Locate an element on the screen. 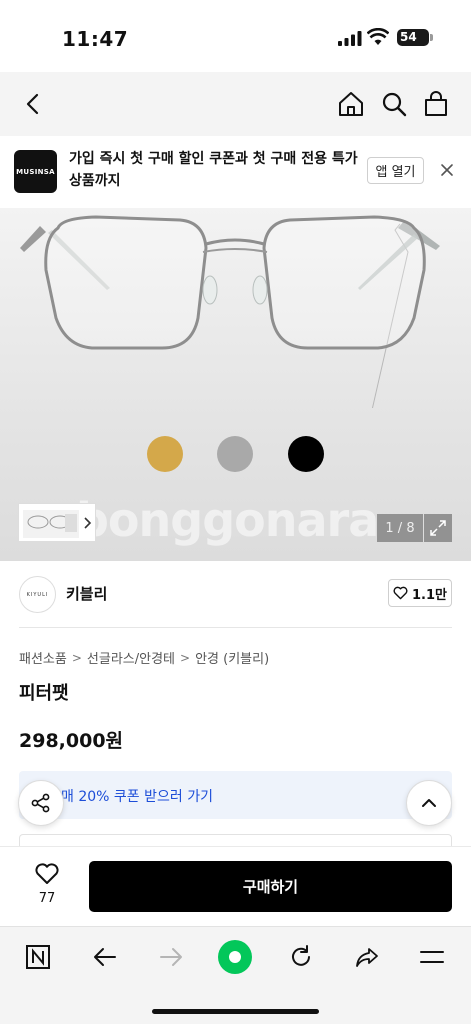 The width and height of the screenshot is (471, 1024). heart-icon is located at coordinates (47, 874).